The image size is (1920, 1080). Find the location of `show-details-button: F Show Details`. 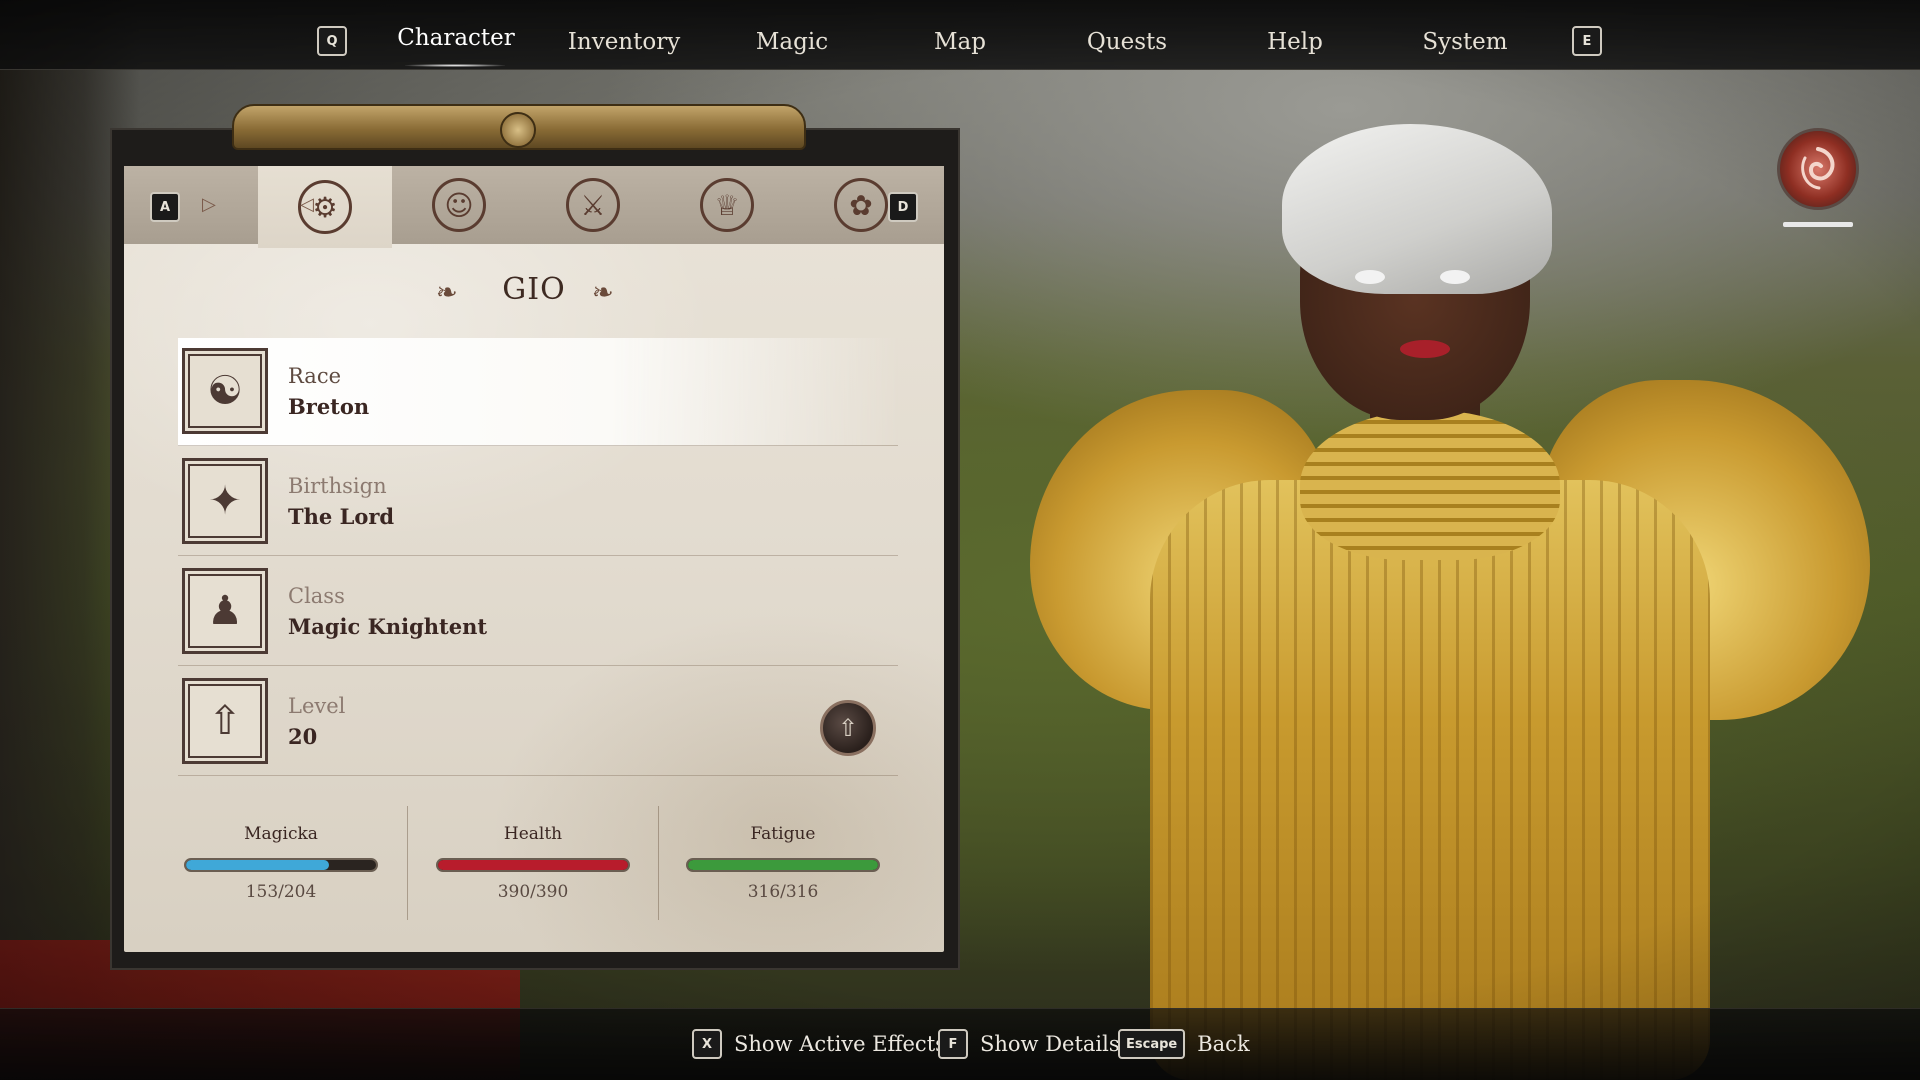

show-details-button: F Show Details is located at coordinates (1029, 1044).